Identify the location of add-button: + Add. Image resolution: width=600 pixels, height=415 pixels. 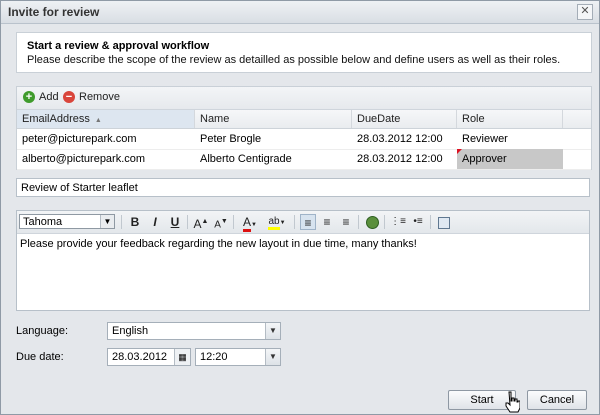
(41, 97).